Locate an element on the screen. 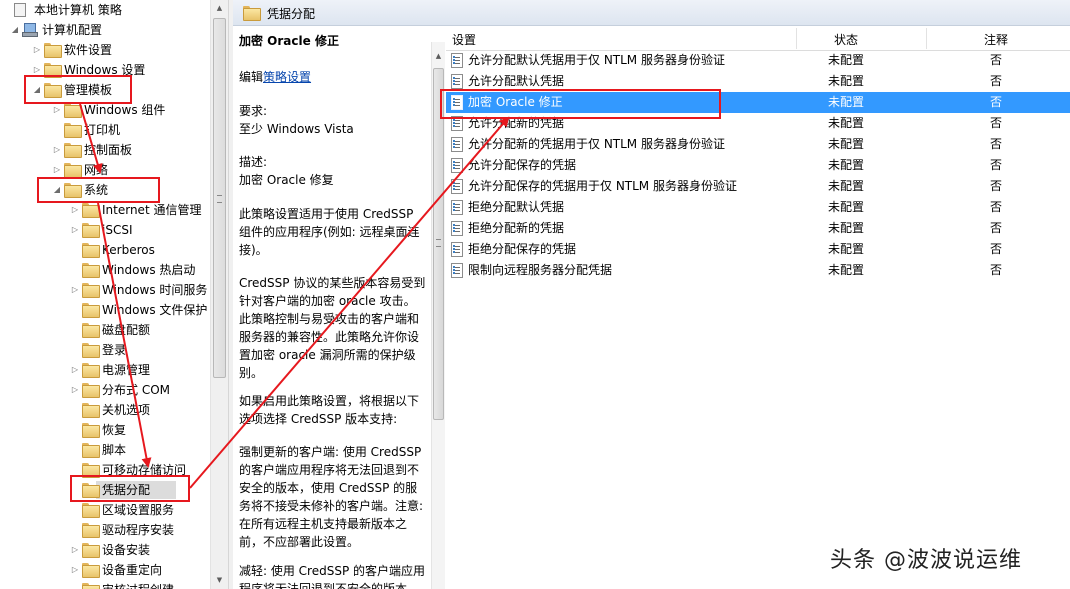 This screenshot has height=589, width=1070. list-row: 允许分配保存的凭据 未配置 否 is located at coordinates (758, 165).